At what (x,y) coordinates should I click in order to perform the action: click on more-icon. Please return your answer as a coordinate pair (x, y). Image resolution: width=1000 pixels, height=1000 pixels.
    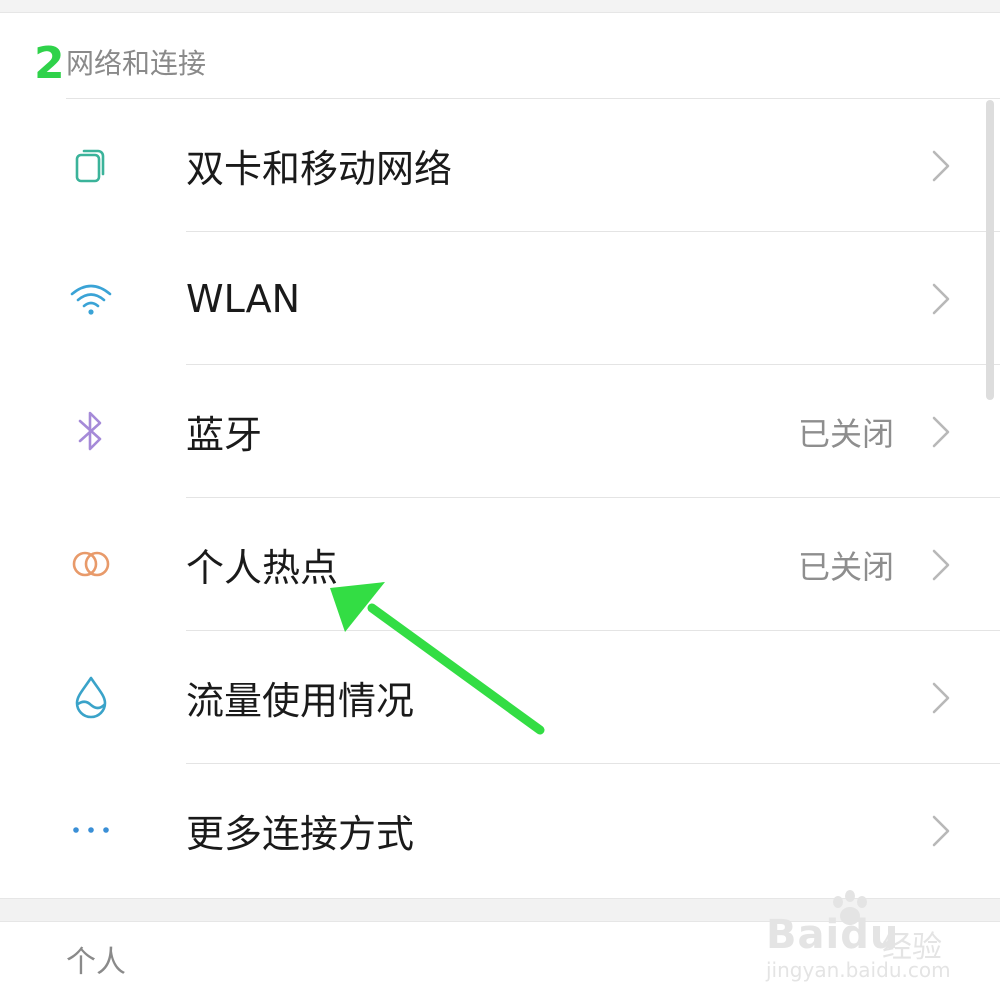
    Looking at the image, I should click on (91, 830).